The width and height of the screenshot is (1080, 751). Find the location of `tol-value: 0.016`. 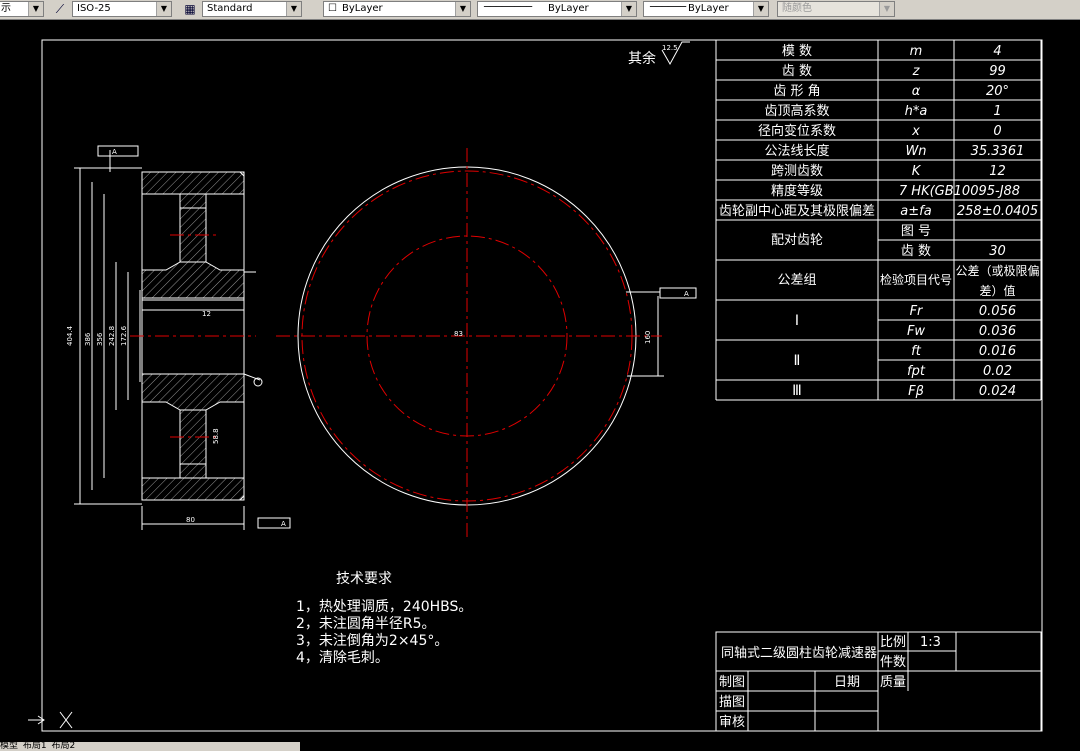

tol-value: 0.016 is located at coordinates (997, 351).